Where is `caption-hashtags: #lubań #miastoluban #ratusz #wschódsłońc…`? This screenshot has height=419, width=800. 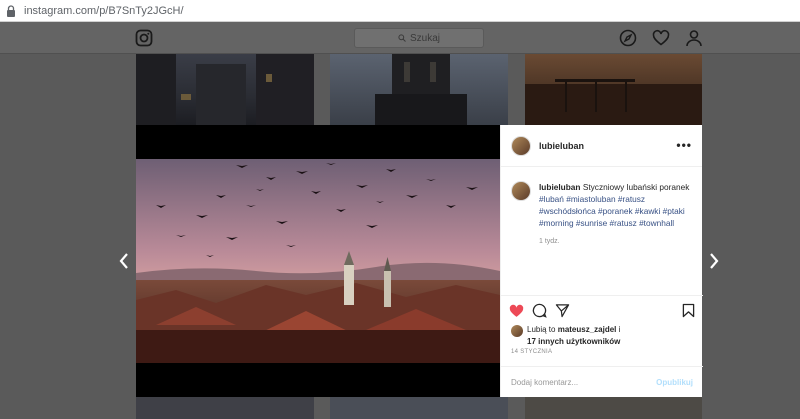
caption-hashtags: #lubań #miastoluban #ratusz #wschódsłońc… is located at coordinates (612, 211).